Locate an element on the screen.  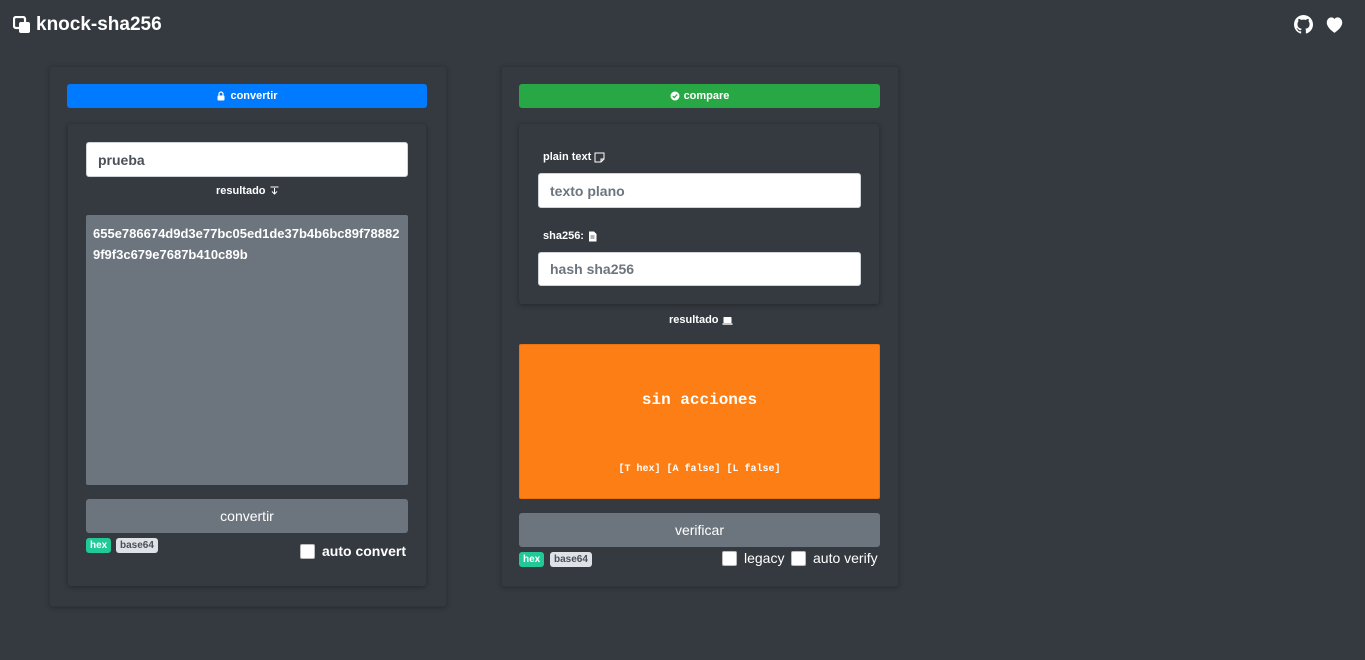
arrow-down-to-line-icon is located at coordinates (274, 190).